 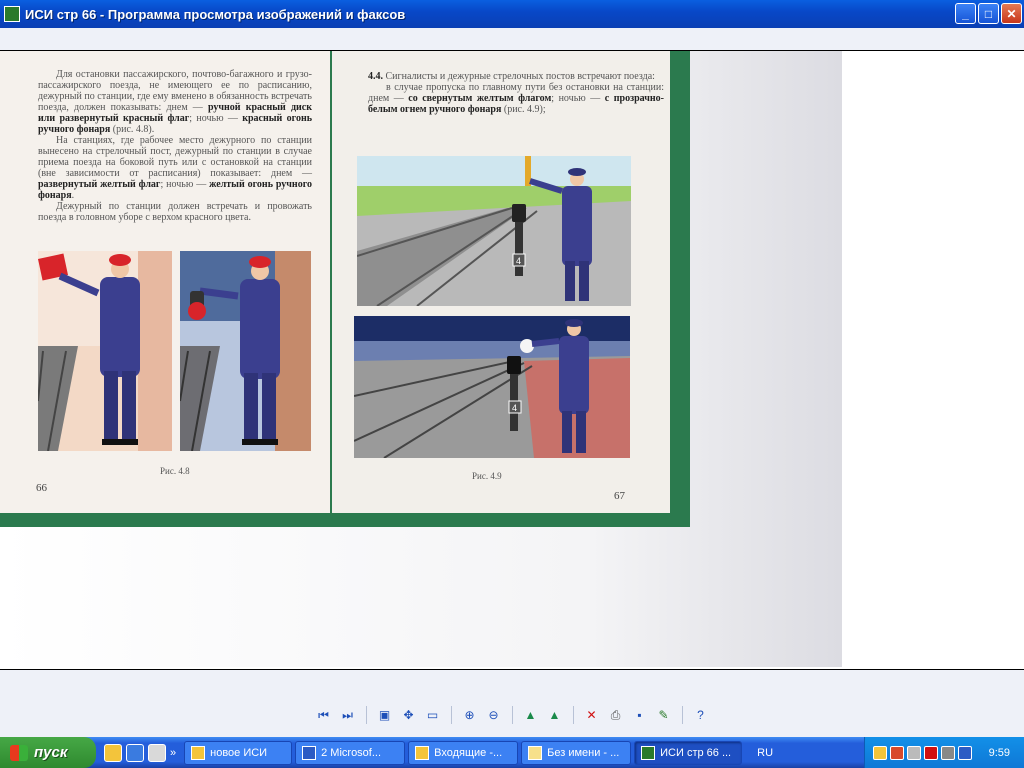 What do you see at coordinates (999, 752) in the screenshot?
I see `clock: 9:59` at bounding box center [999, 752].